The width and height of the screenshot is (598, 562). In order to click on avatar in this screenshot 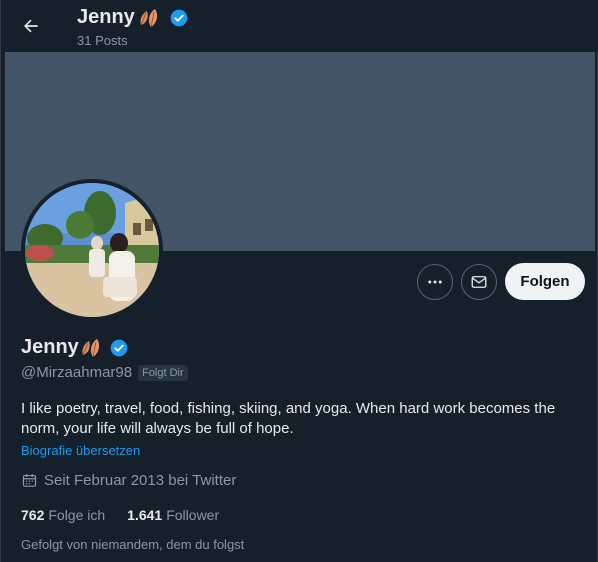, I will do `click(92, 250)`.